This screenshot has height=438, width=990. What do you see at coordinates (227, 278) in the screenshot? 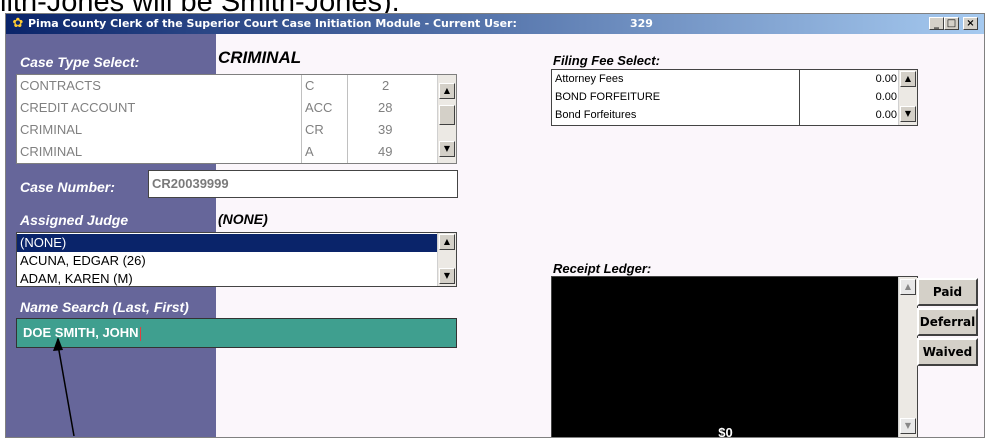
I see `list-item: ADAM, KAREN (M)` at bounding box center [227, 278].